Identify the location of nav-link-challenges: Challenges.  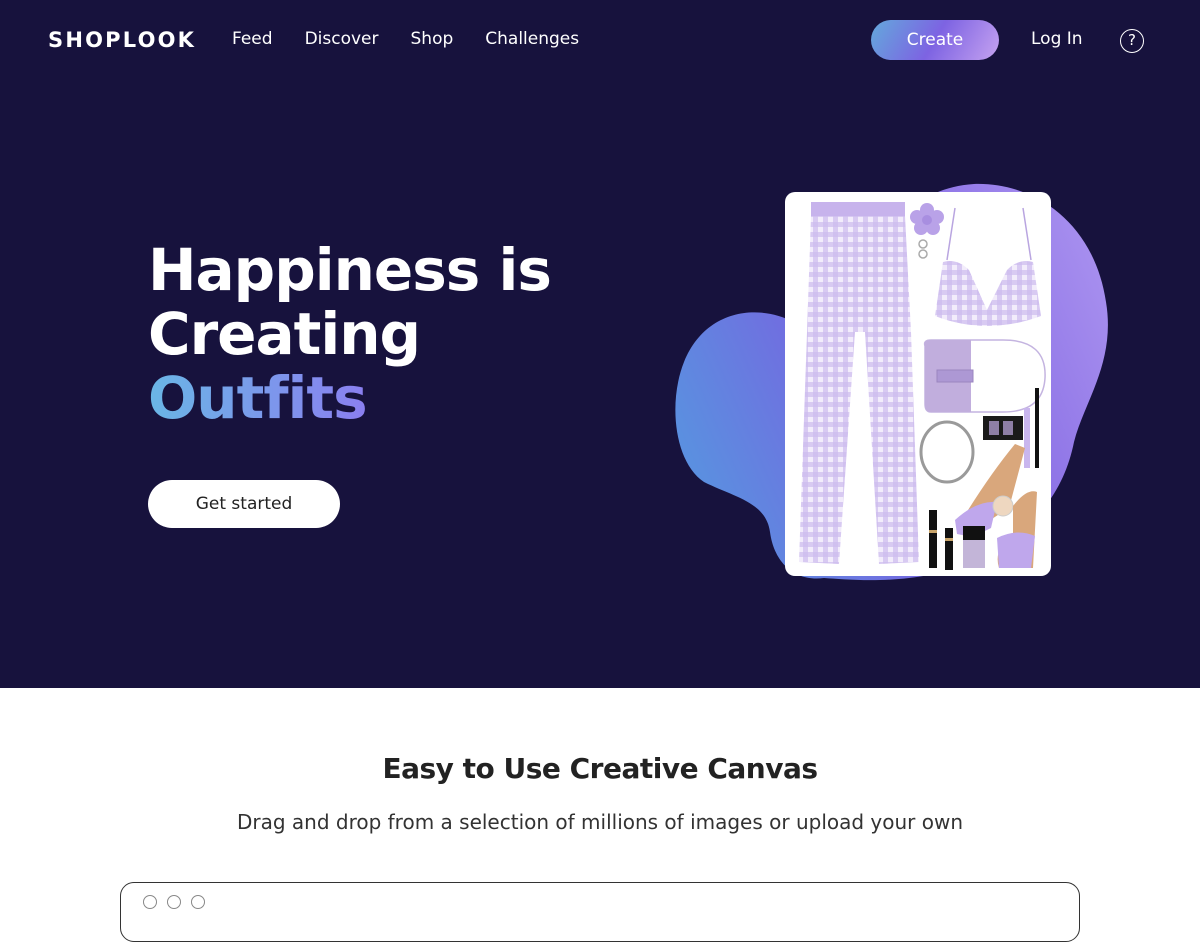
(532, 39).